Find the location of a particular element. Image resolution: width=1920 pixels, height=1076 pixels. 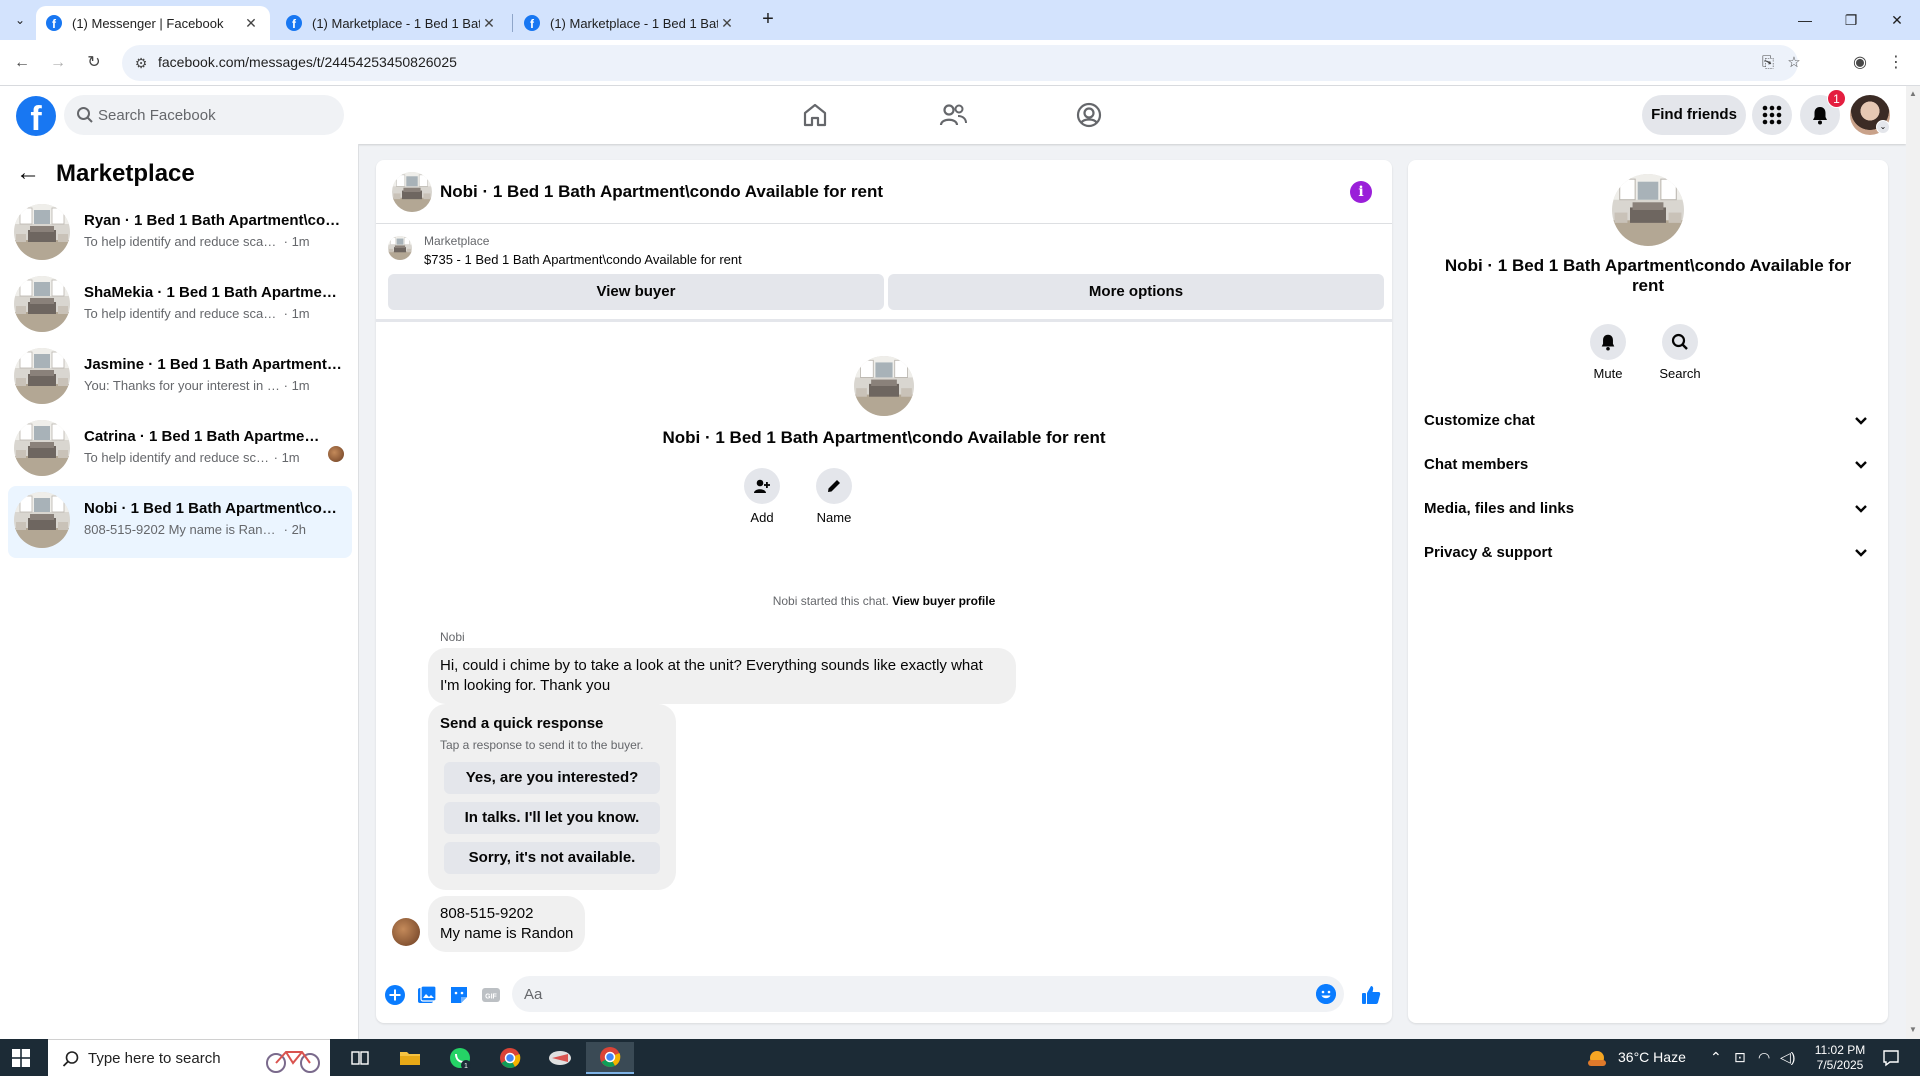

quick-reply-interested: Yes, are you interested? is located at coordinates (552, 778).